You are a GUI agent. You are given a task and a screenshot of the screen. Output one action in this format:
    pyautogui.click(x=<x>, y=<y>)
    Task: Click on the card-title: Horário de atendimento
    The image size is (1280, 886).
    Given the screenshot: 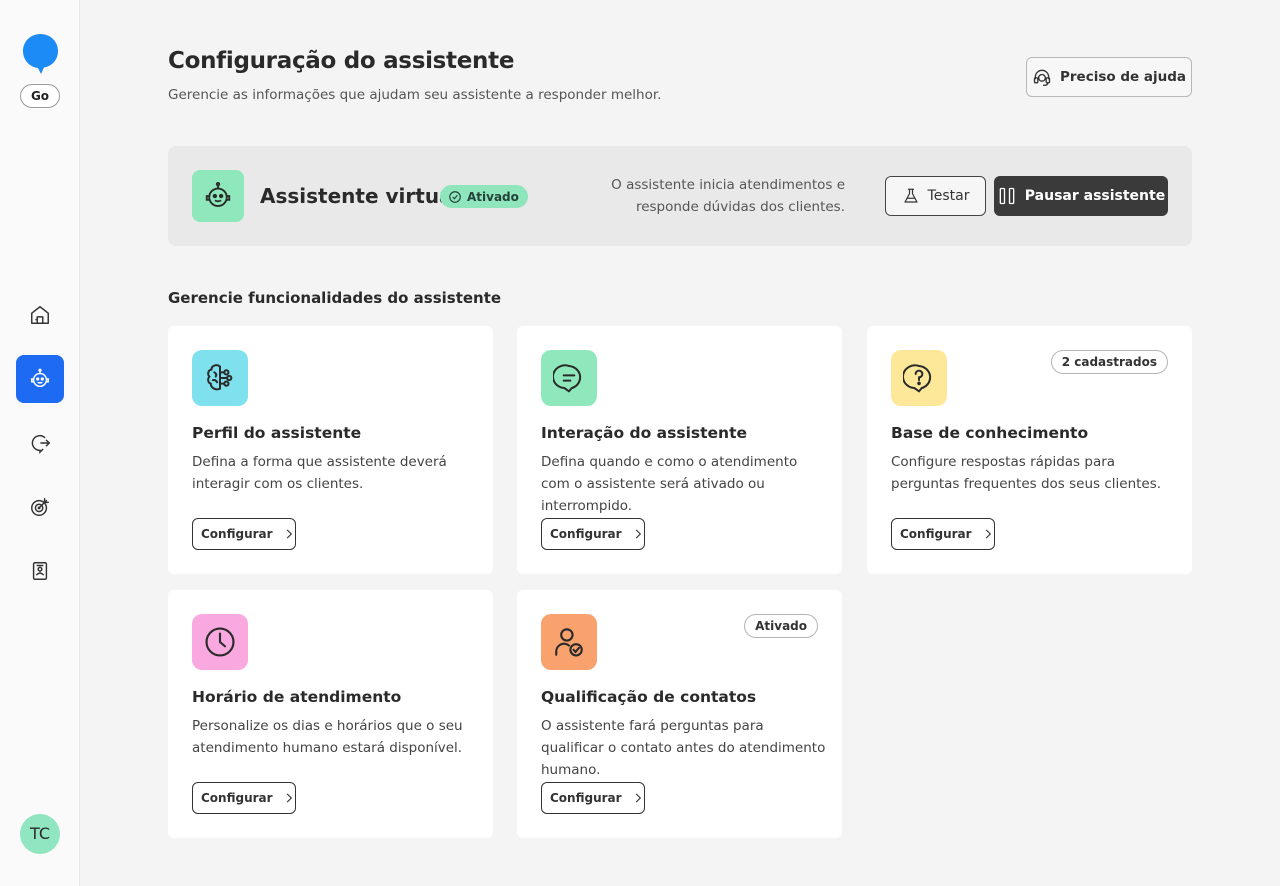 What is the action you would take?
    pyautogui.click(x=297, y=697)
    